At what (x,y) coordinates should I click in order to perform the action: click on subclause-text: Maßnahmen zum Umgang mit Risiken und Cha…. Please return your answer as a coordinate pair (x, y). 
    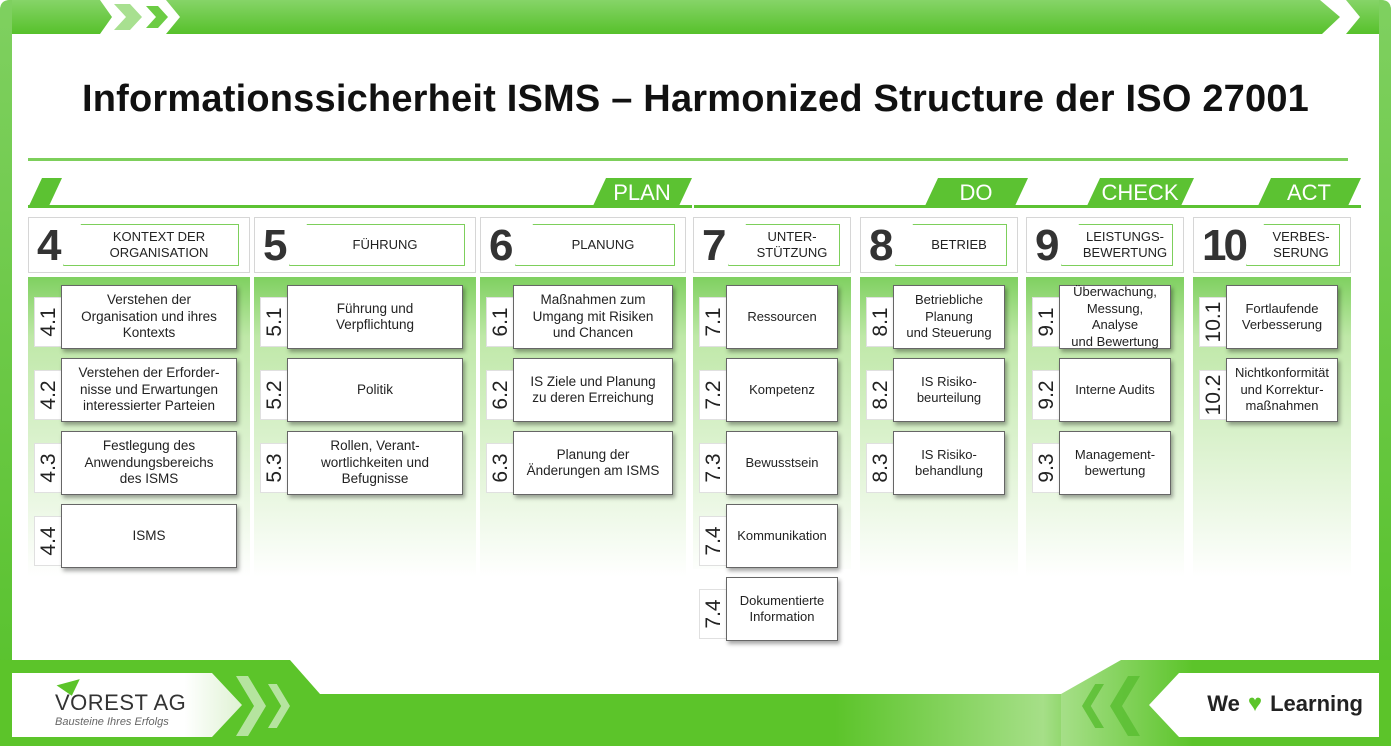
    Looking at the image, I should click on (593, 317).